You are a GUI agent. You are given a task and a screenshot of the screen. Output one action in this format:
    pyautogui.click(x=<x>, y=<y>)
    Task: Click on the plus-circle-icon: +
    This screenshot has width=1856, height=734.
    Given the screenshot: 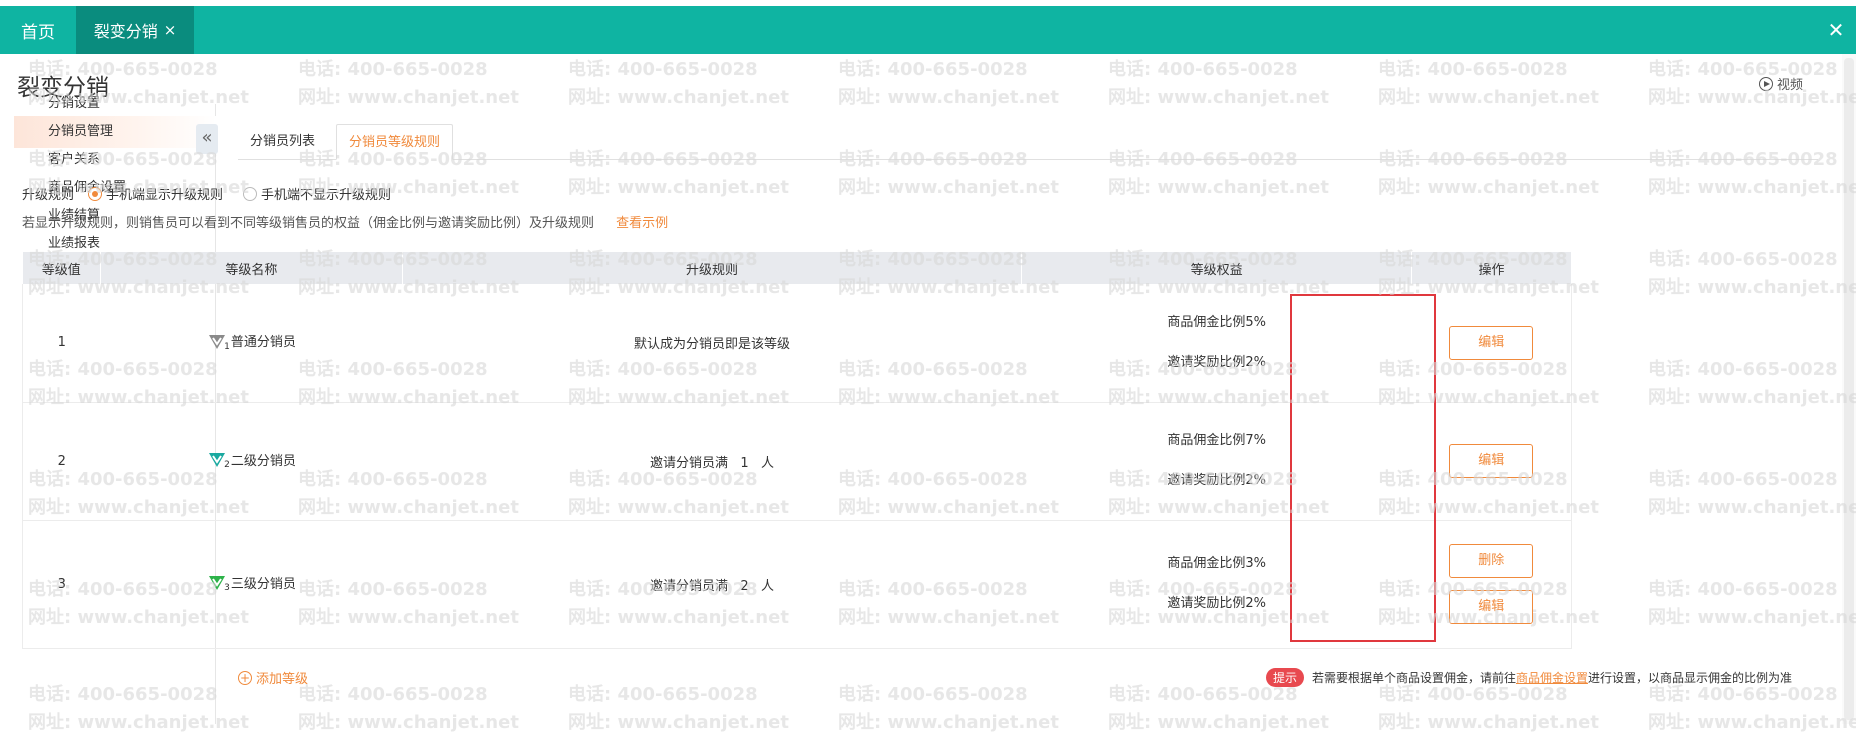 What is the action you would take?
    pyautogui.click(x=245, y=677)
    